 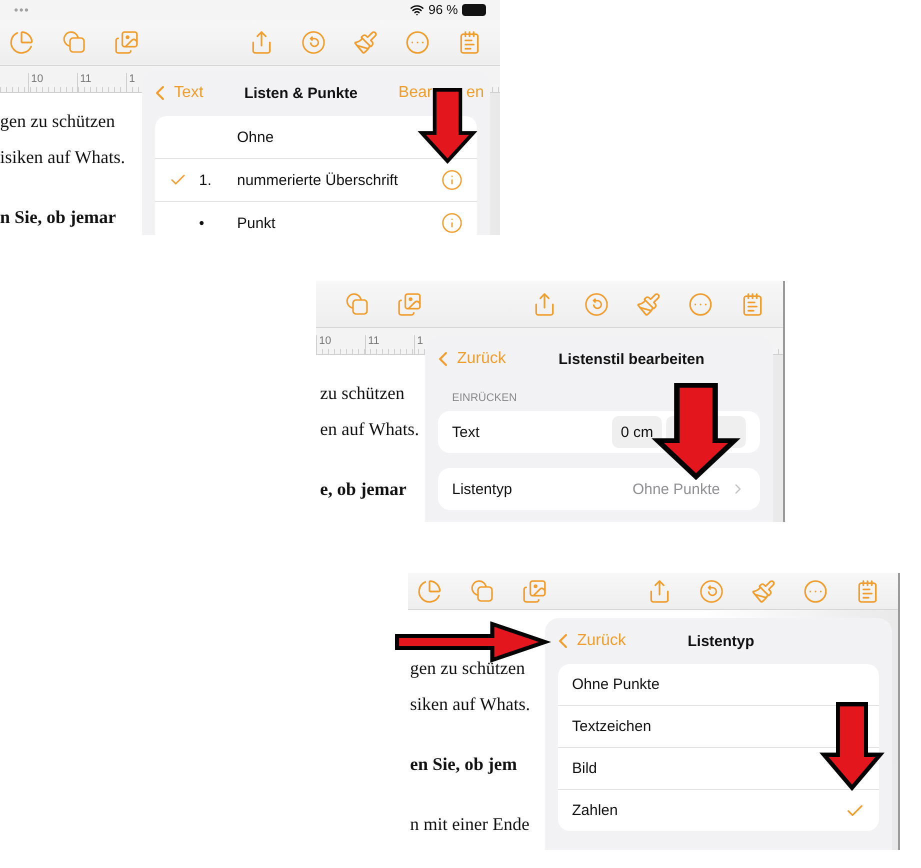 What do you see at coordinates (370, 429) in the screenshot?
I see `document-text: en auf Whats.` at bounding box center [370, 429].